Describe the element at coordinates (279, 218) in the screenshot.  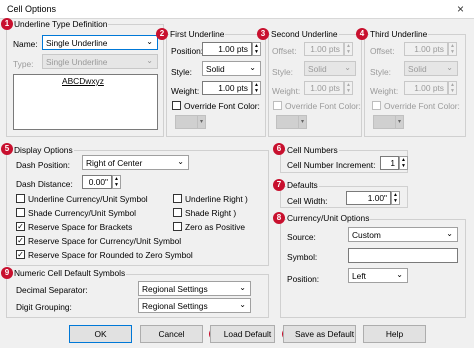
I see `badge-8: 8` at that location.